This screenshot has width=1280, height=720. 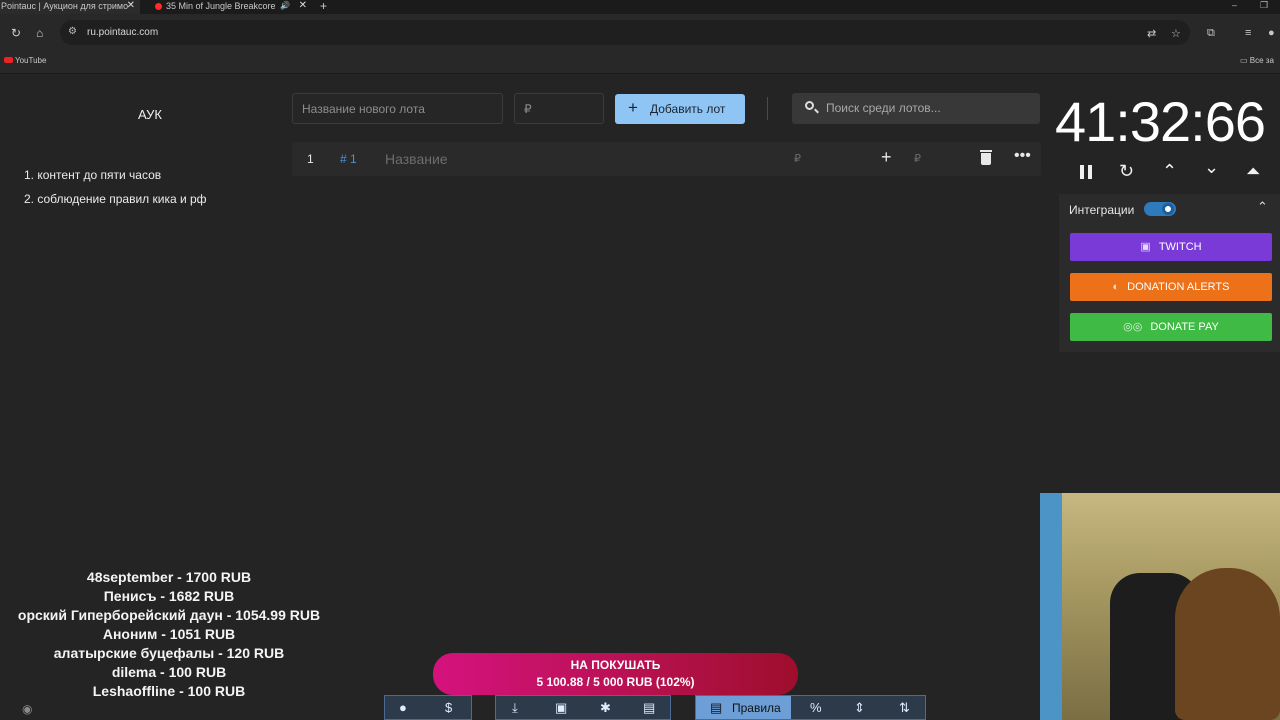 What do you see at coordinates (1051, 606) in the screenshot?
I see `webcam-background` at bounding box center [1051, 606].